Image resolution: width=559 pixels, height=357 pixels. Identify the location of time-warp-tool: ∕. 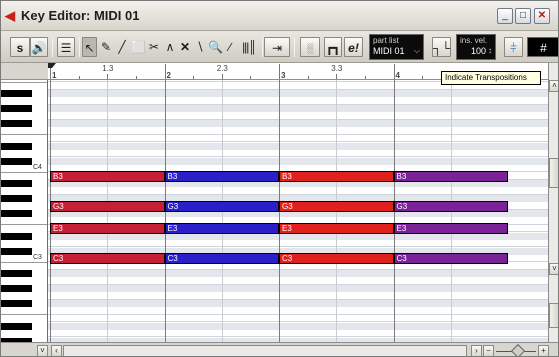
(230, 47).